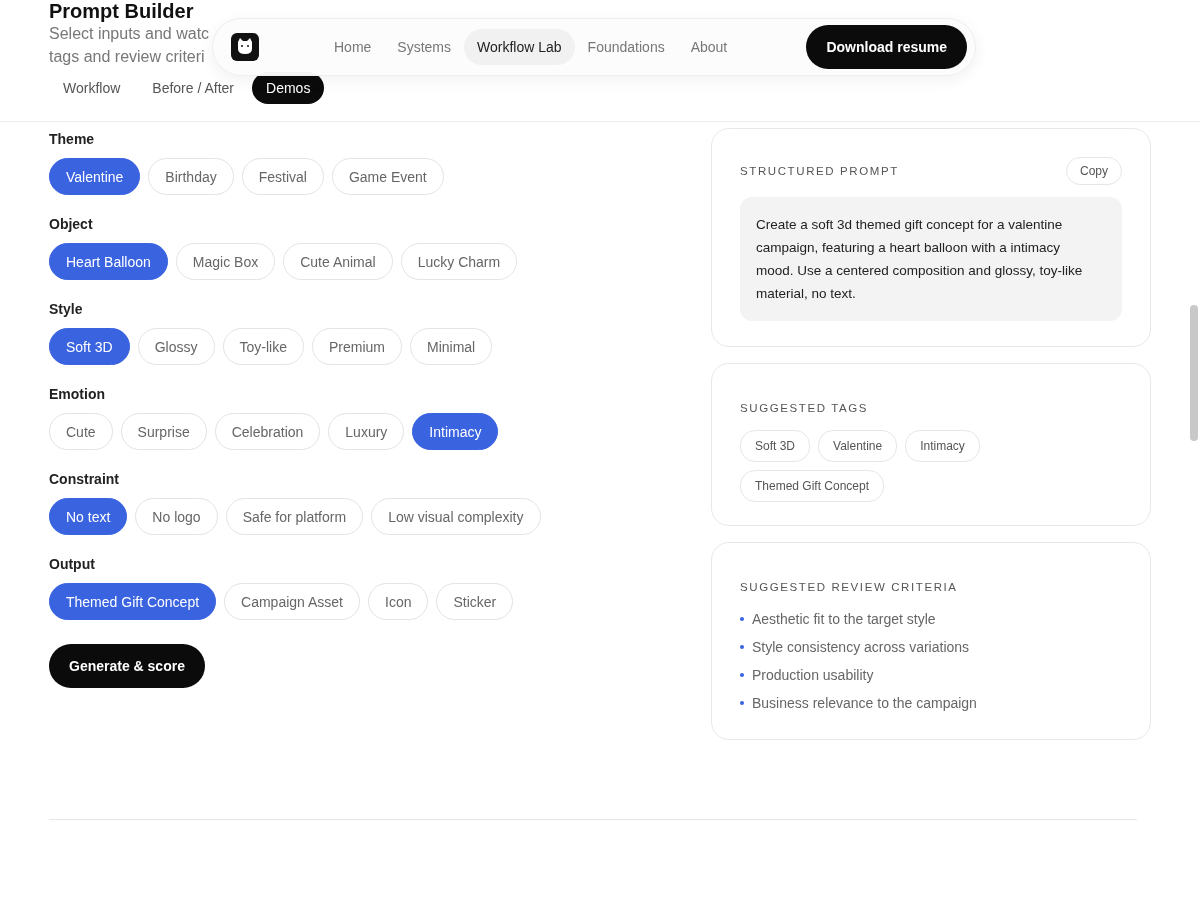 The width and height of the screenshot is (1200, 900). What do you see at coordinates (861, 647) in the screenshot?
I see `criteria-item: Style consistency across variations` at bounding box center [861, 647].